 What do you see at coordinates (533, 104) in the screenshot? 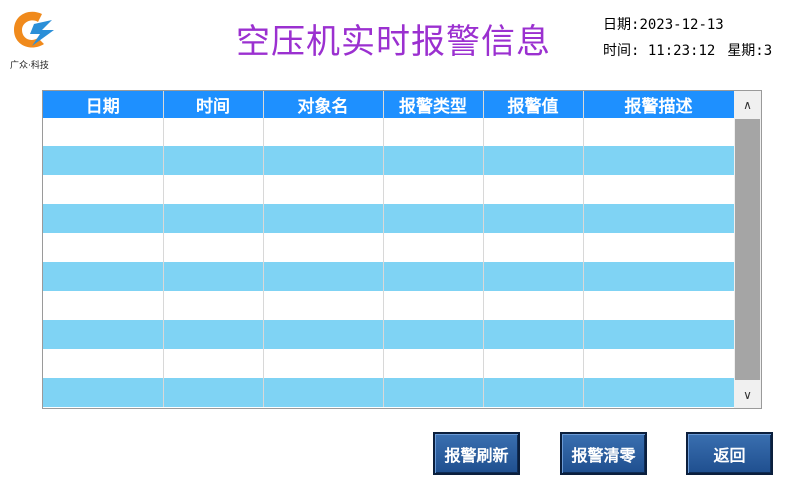
I see `column-header-alarm-value: 报警值` at bounding box center [533, 104].